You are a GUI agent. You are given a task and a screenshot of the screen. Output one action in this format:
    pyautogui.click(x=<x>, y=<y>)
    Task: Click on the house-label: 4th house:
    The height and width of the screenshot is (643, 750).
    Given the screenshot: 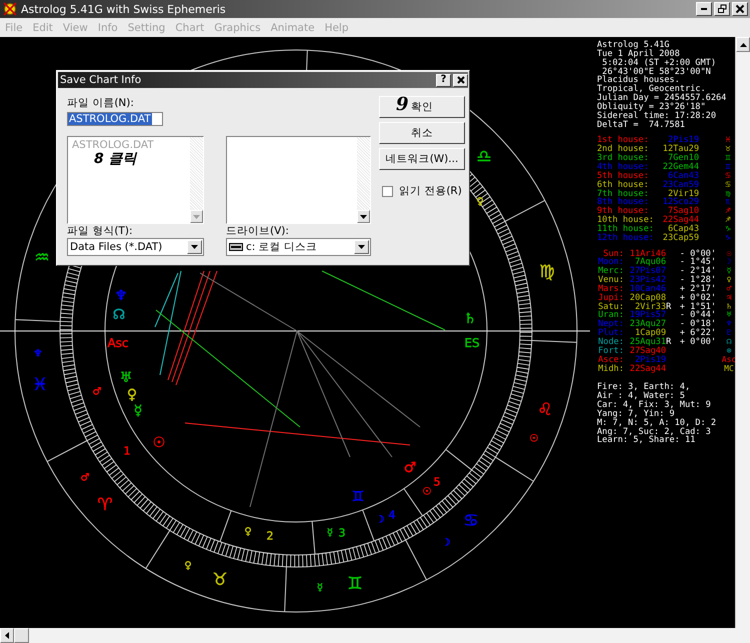 What is the action you would take?
    pyautogui.click(x=623, y=167)
    